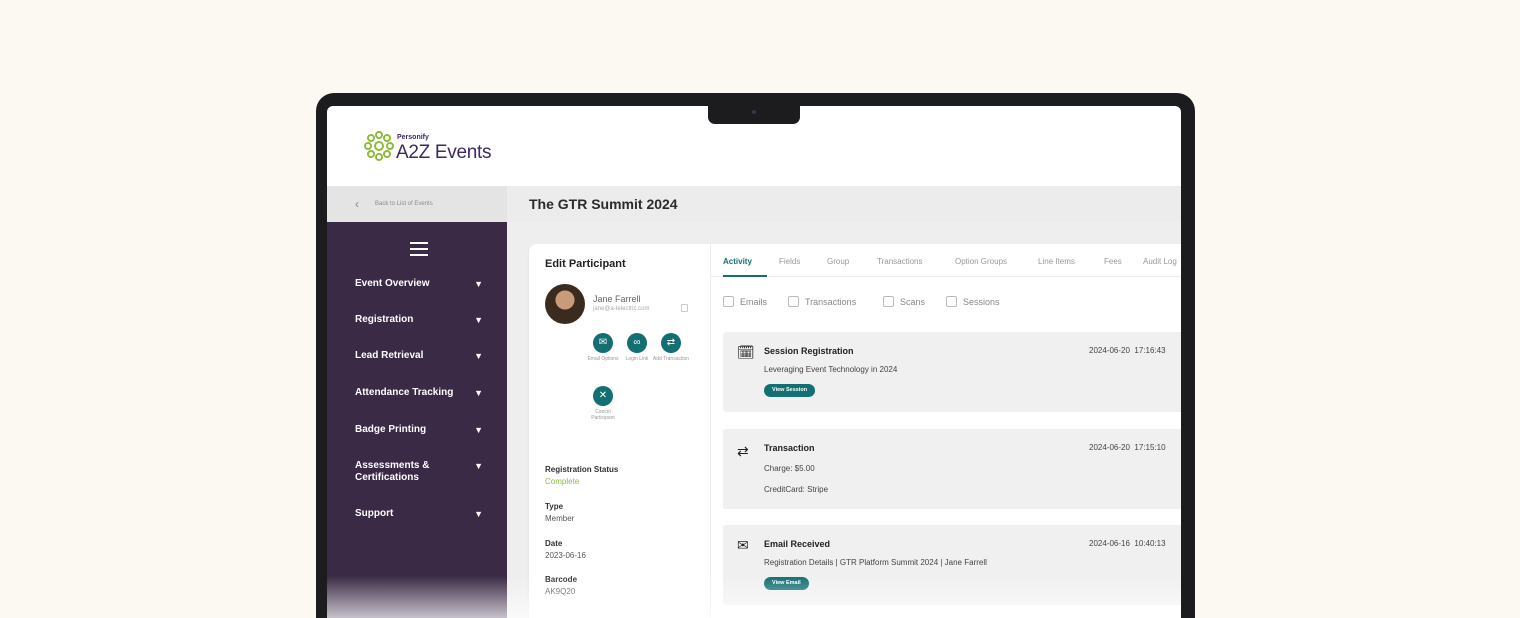 The image size is (1520, 618). I want to click on sidebar-item-label: Assessments & Certifications, so click(392, 471).